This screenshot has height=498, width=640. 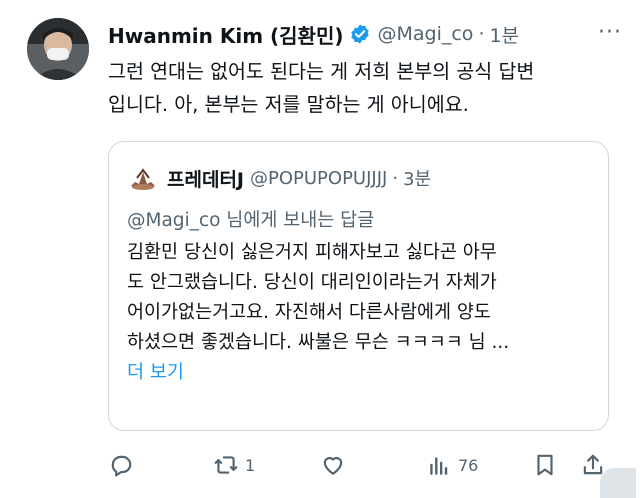 I want to click on views-button: 76, so click(x=452, y=465).